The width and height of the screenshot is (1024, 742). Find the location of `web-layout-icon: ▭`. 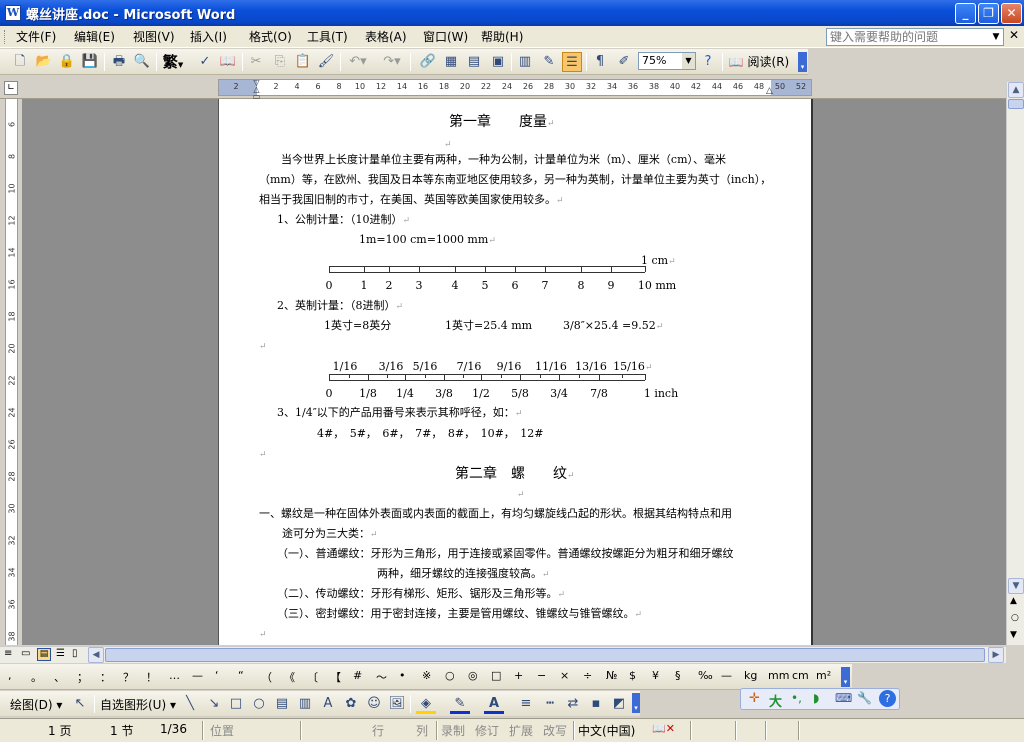

web-layout-icon: ▭ is located at coordinates (25, 653).